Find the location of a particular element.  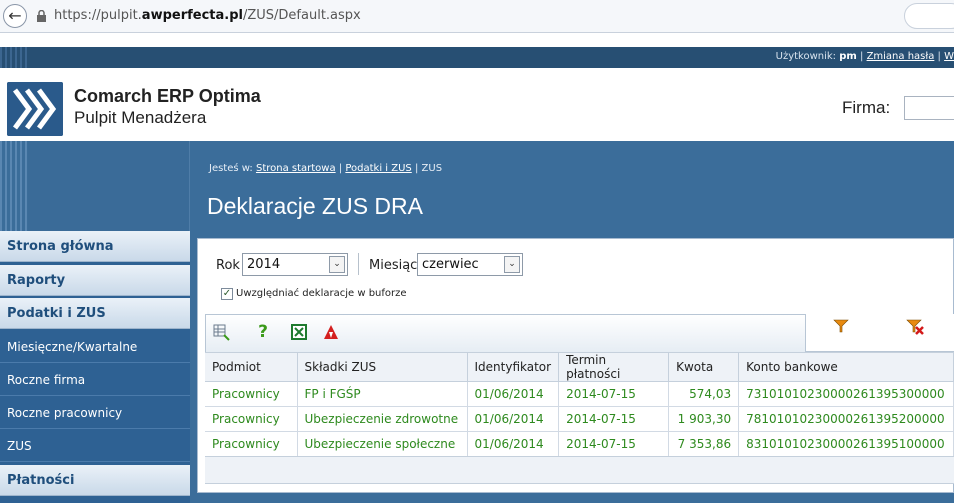

breadcrumb-section-link: Podatki i ZUS is located at coordinates (378, 168).